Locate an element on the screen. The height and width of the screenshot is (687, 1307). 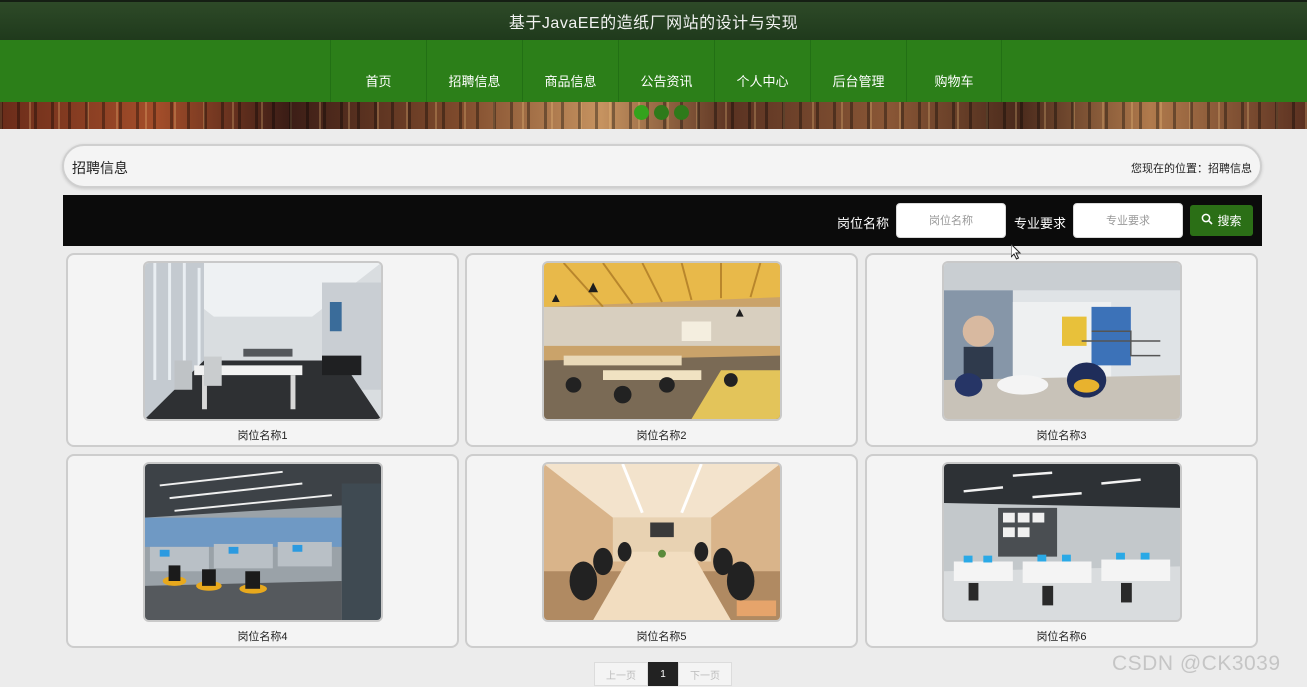
job-name-label: 岗位名称 is located at coordinates (863, 223).